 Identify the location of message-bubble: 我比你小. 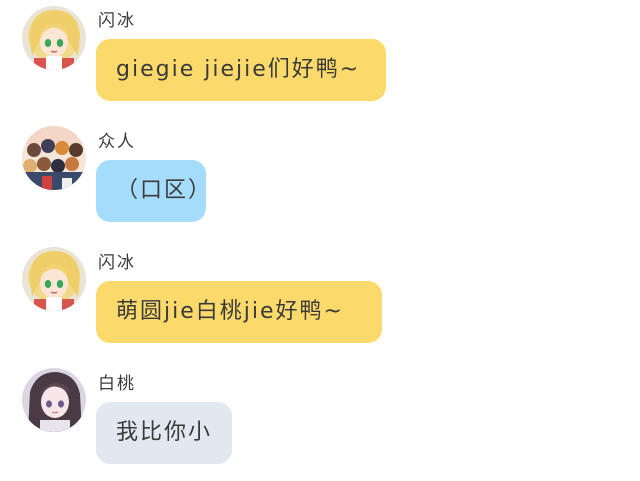
(164, 433).